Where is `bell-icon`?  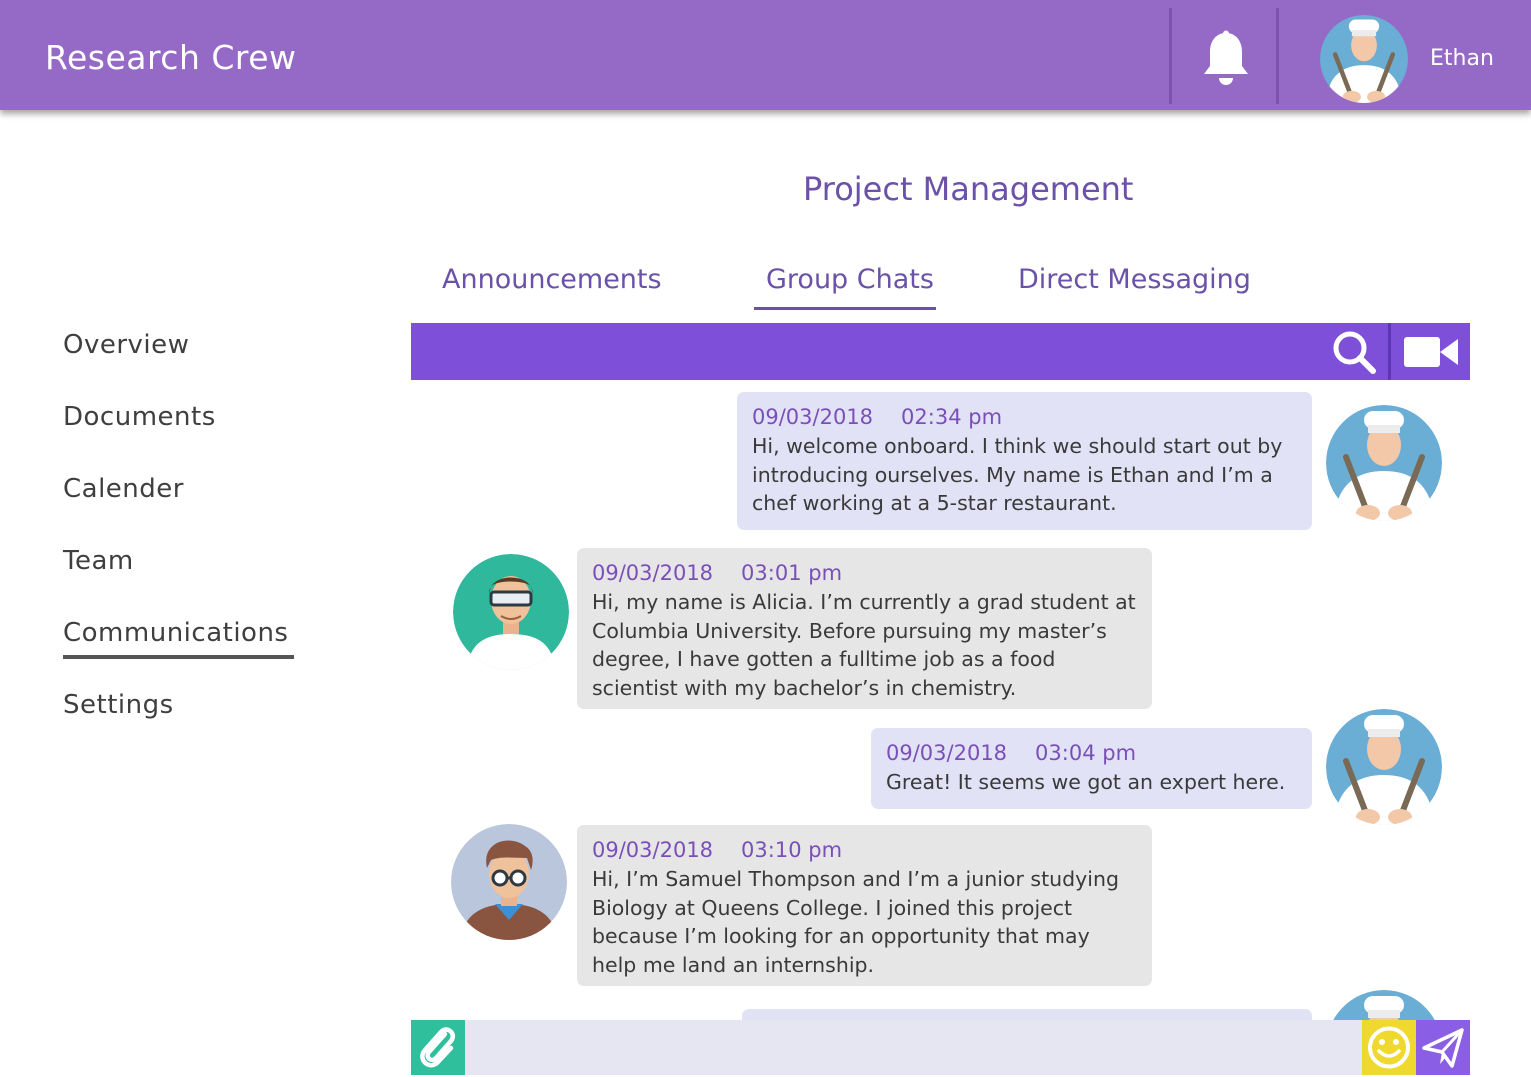 bell-icon is located at coordinates (1226, 59).